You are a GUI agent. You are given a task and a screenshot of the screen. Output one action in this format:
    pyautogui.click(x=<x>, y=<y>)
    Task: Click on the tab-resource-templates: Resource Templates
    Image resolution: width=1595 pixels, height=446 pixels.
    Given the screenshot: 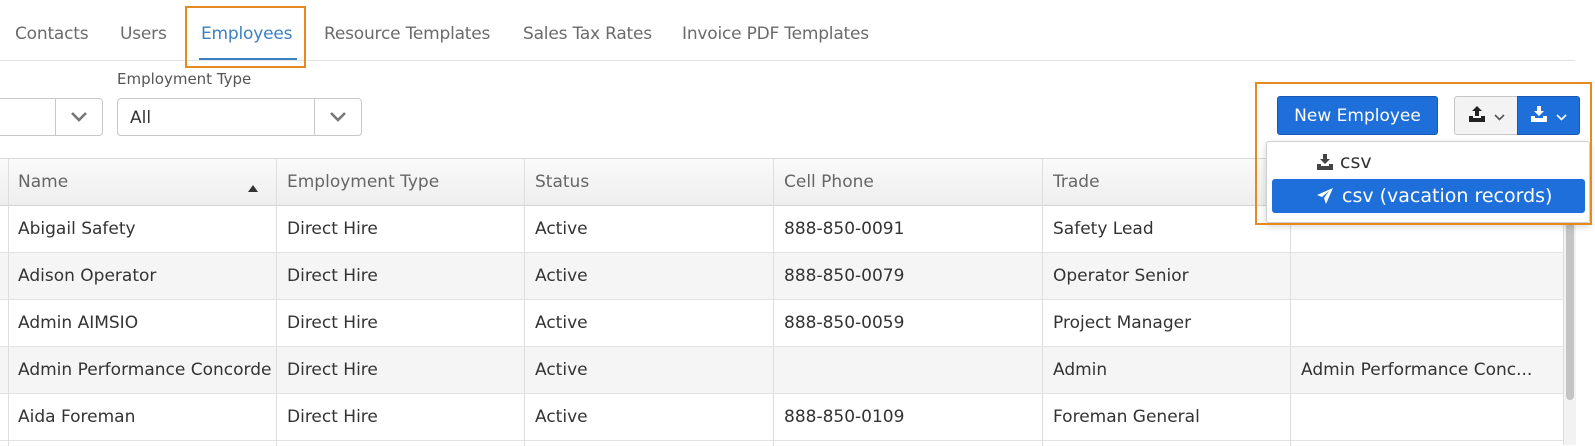 What is the action you would take?
    pyautogui.click(x=407, y=34)
    